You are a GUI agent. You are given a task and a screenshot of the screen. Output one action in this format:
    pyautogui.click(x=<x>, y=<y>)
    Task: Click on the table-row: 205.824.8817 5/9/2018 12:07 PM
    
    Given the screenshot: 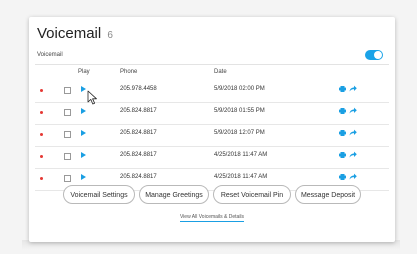 What is the action you would take?
    pyautogui.click(x=212, y=136)
    